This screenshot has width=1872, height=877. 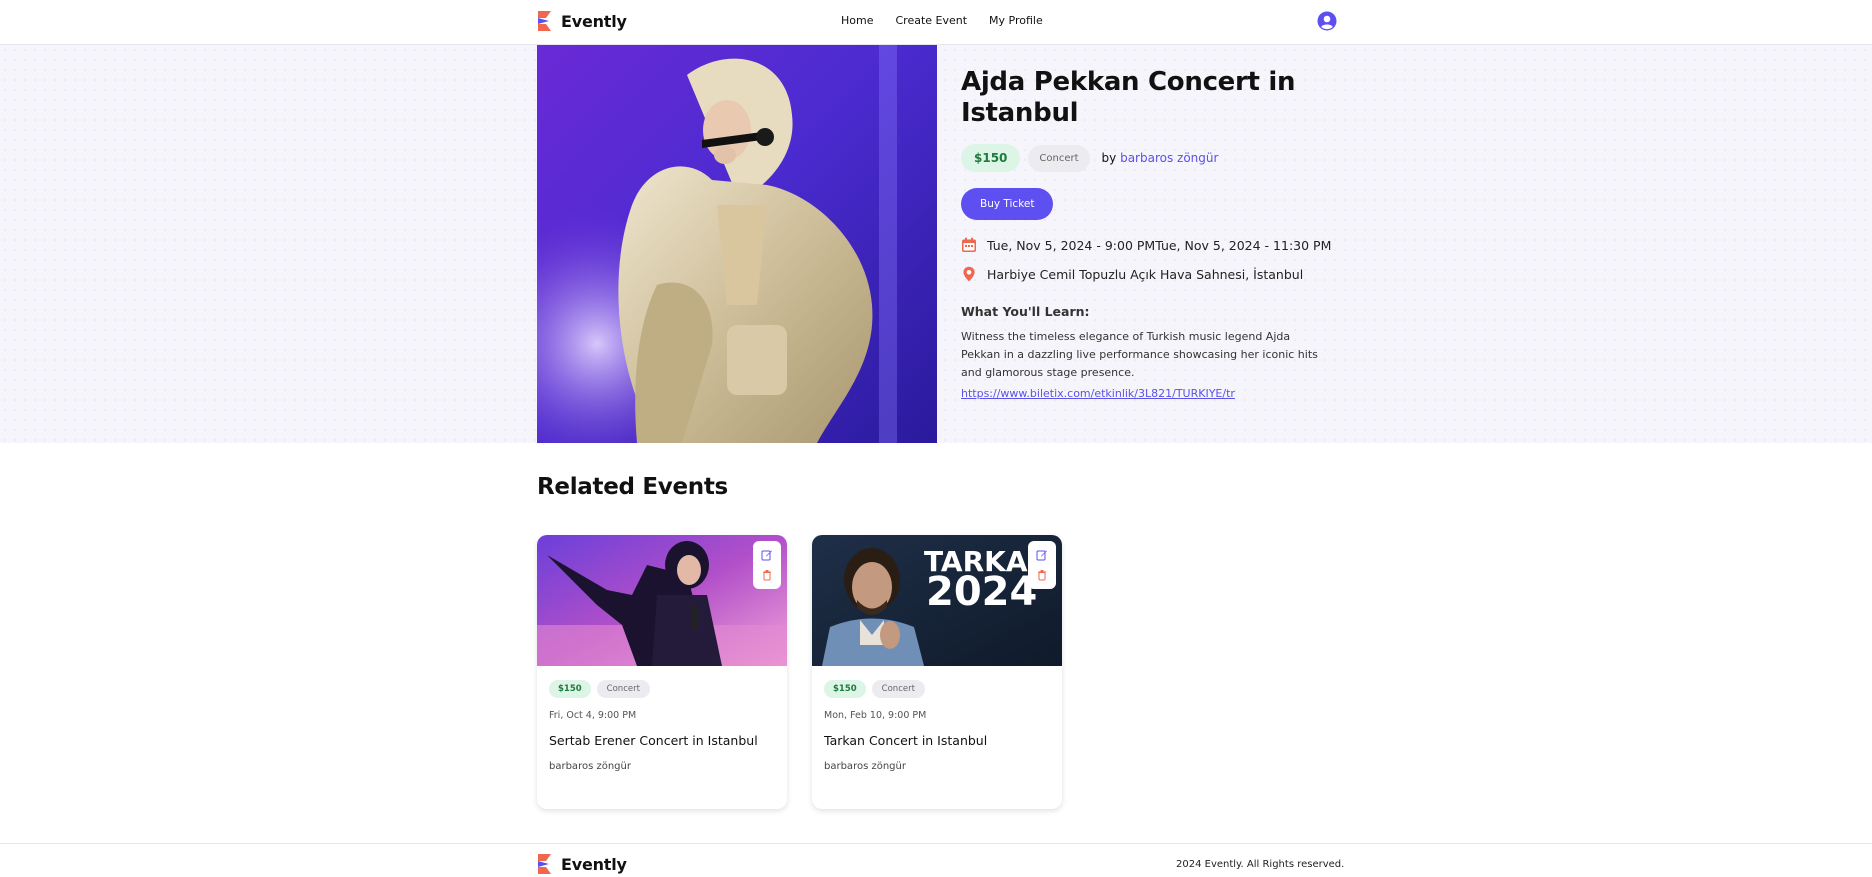 What do you see at coordinates (969, 274) in the screenshot?
I see `location-pin-icon` at bounding box center [969, 274].